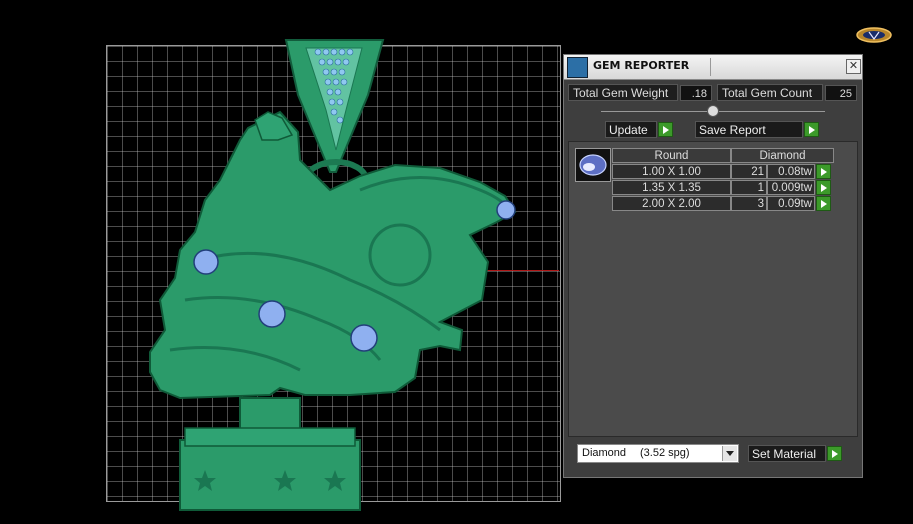 The image size is (913, 524). Describe the element at coordinates (841, 93) in the screenshot. I see `total-gem-count-value: 25` at that location.